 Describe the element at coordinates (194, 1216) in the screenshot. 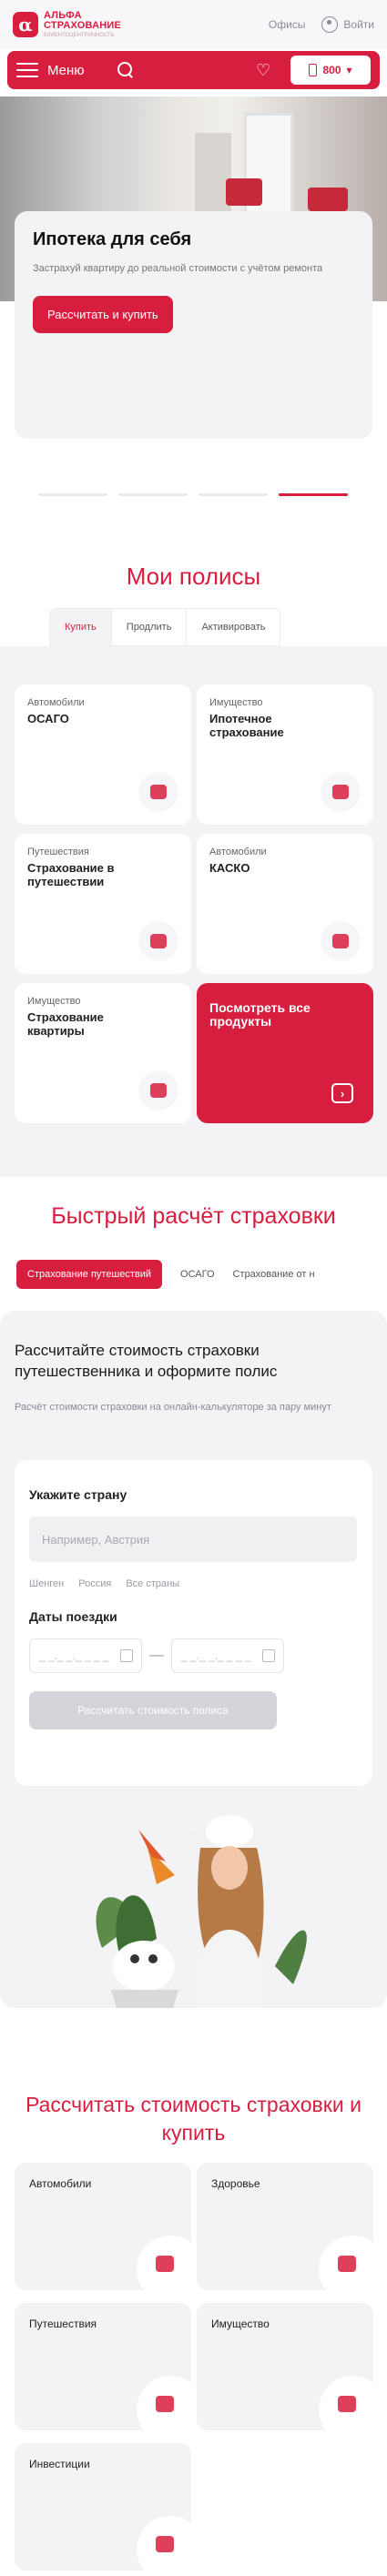

I see `quick-calc-title: Быстрый расчёт страховки` at that location.